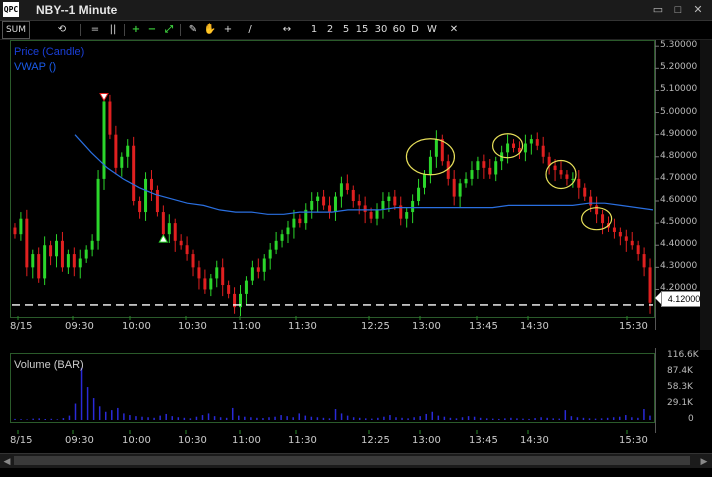  Describe the element at coordinates (163, 238) in the screenshot. I see `buy-marker-icon` at that location.